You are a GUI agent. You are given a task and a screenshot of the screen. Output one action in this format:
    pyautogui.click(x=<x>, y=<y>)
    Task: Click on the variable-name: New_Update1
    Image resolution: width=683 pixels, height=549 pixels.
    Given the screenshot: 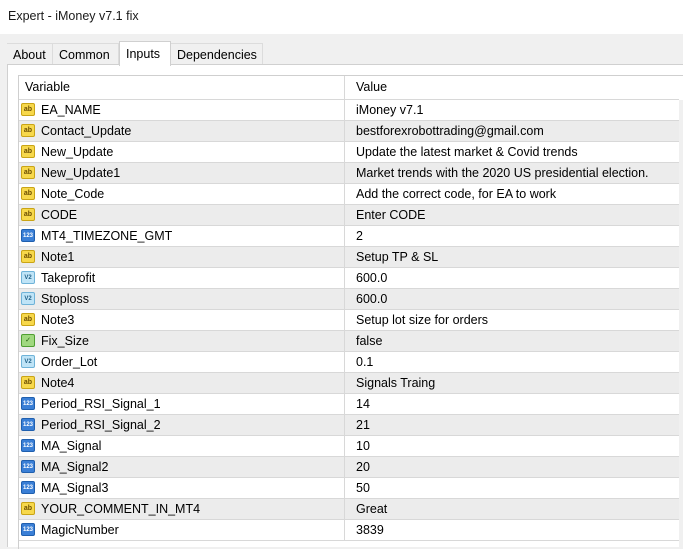 What is the action you would take?
    pyautogui.click(x=81, y=173)
    